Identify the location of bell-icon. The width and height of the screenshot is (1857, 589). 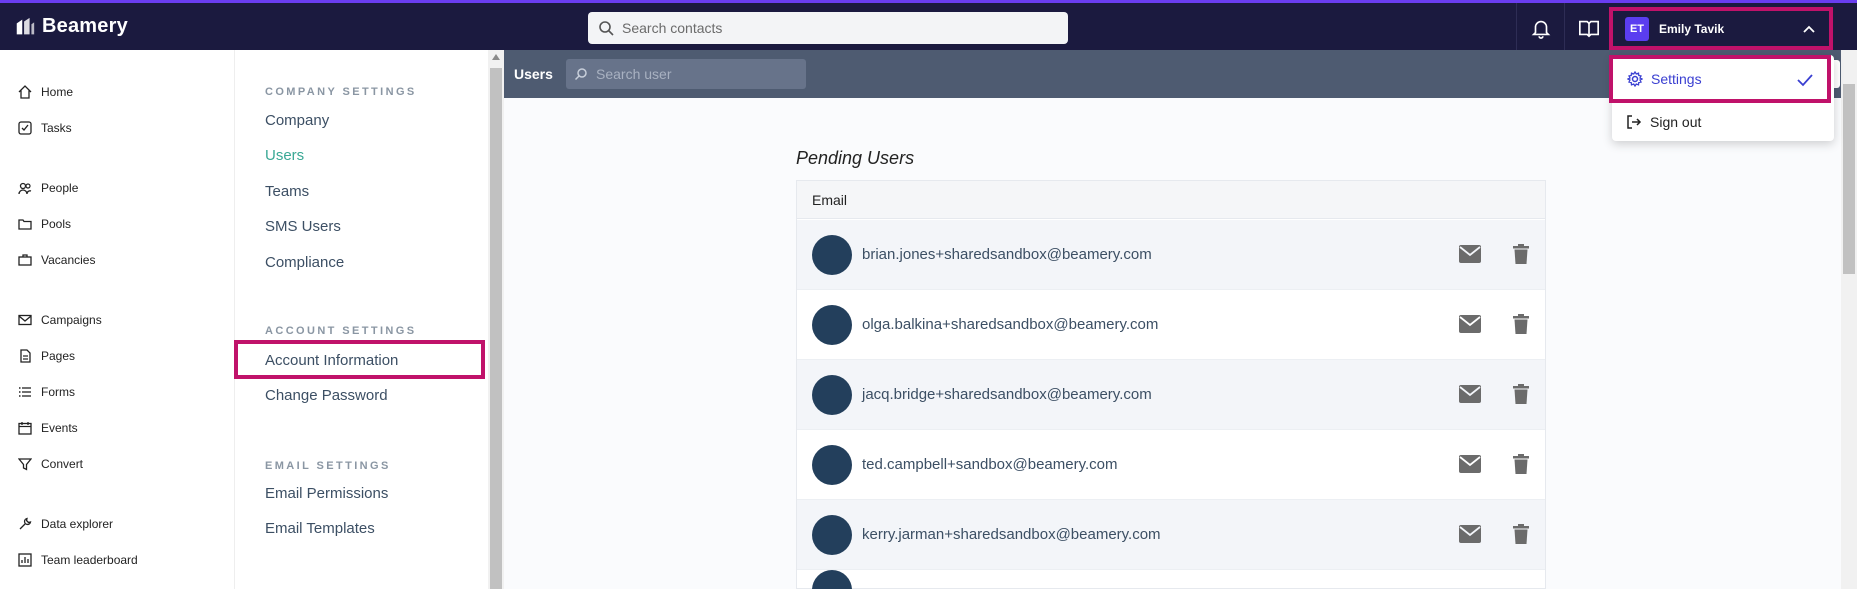
(1540, 29).